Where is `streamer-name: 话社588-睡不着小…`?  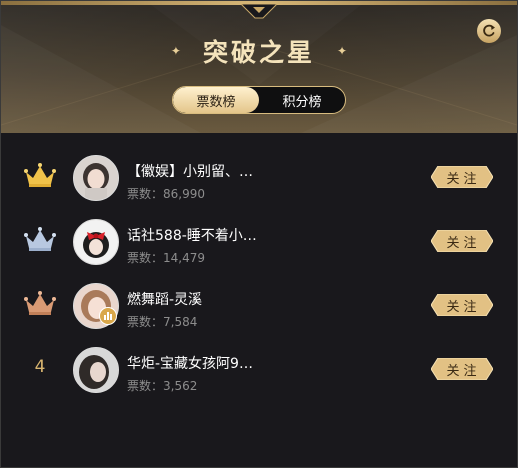 streamer-name: 话社588-睡不着小… is located at coordinates (192, 235).